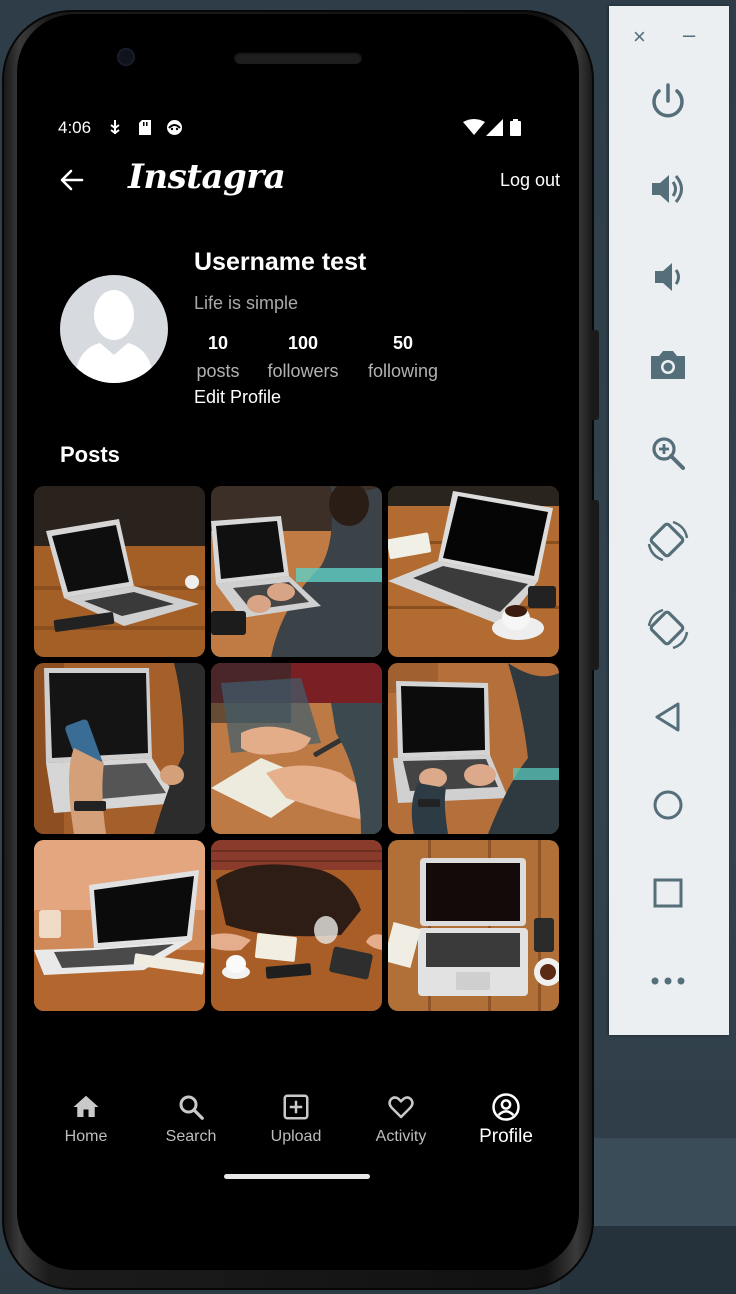  Describe the element at coordinates (86, 1119) in the screenshot. I see `nav-home: Home` at that location.